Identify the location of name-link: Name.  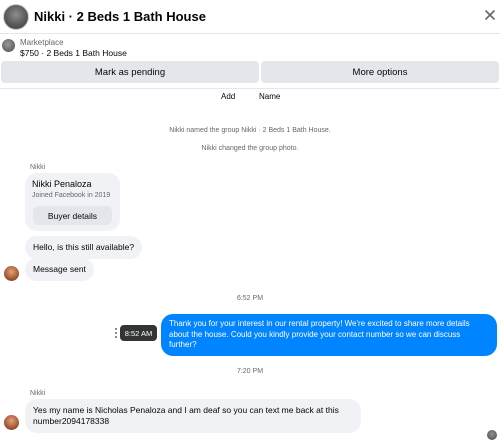
(269, 96).